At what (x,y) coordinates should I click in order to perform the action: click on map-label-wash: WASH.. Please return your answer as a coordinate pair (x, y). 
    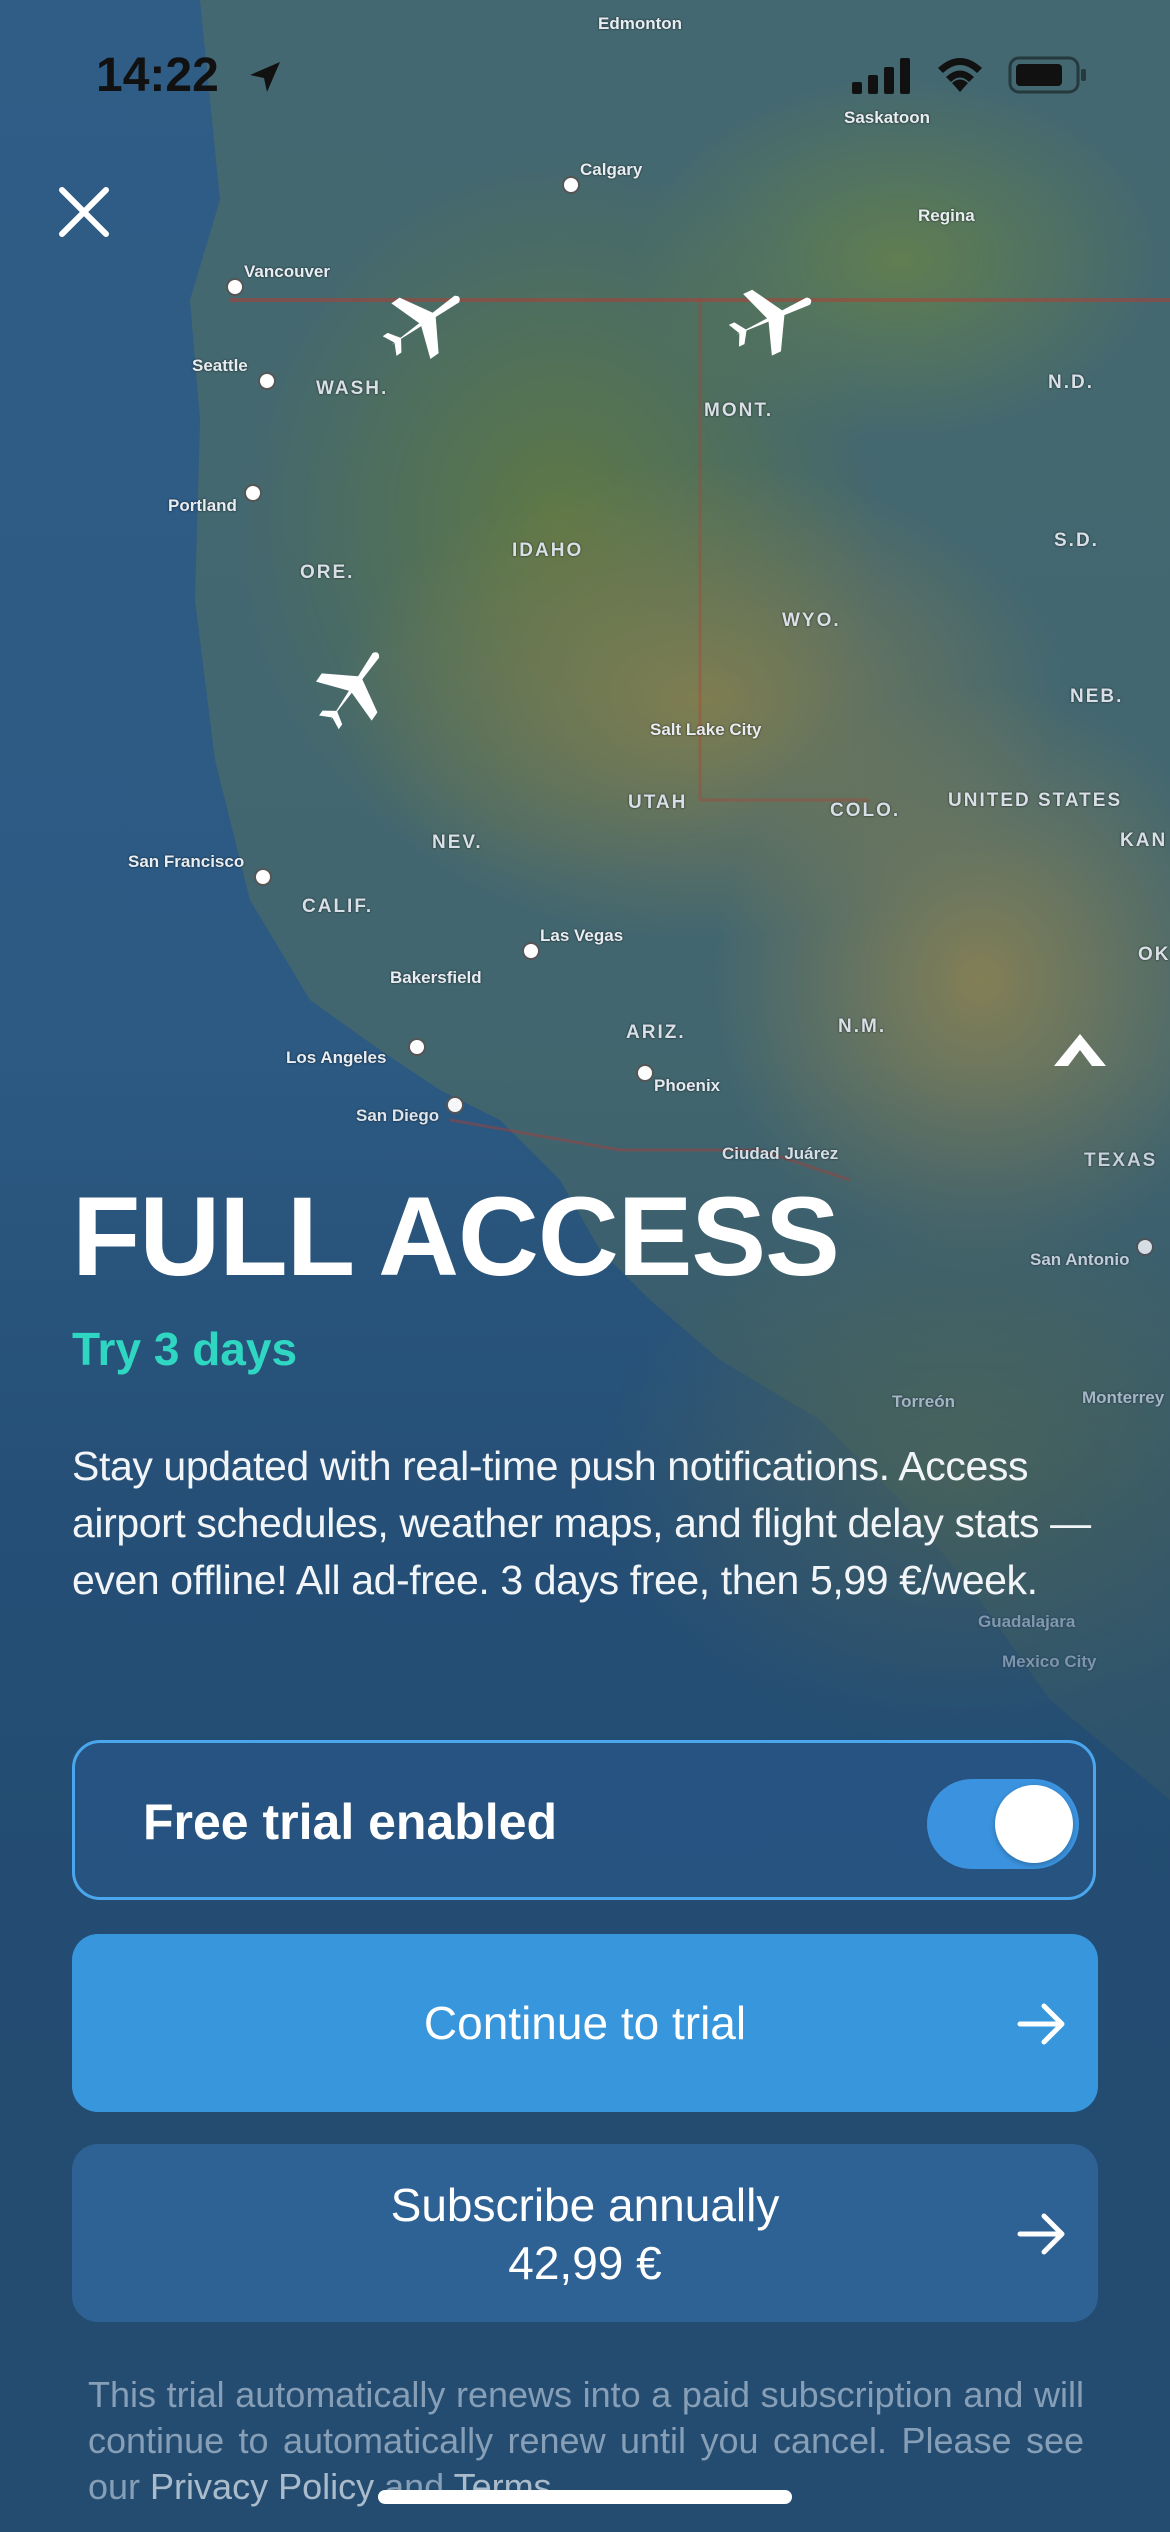
    Looking at the image, I should click on (352, 388).